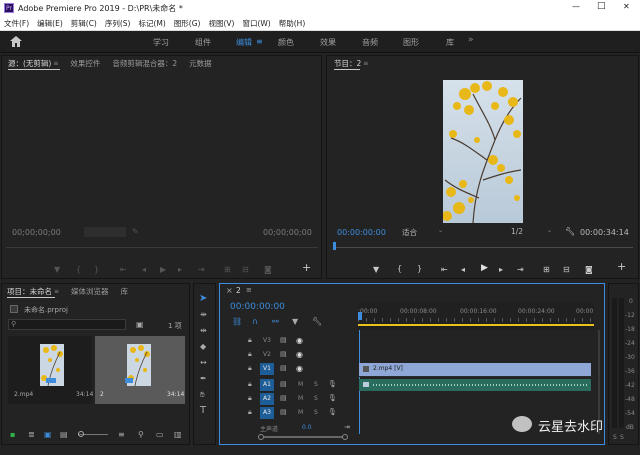 The width and height of the screenshot is (640, 455). Describe the element at coordinates (483, 151) in the screenshot. I see `program-video-frame` at that location.